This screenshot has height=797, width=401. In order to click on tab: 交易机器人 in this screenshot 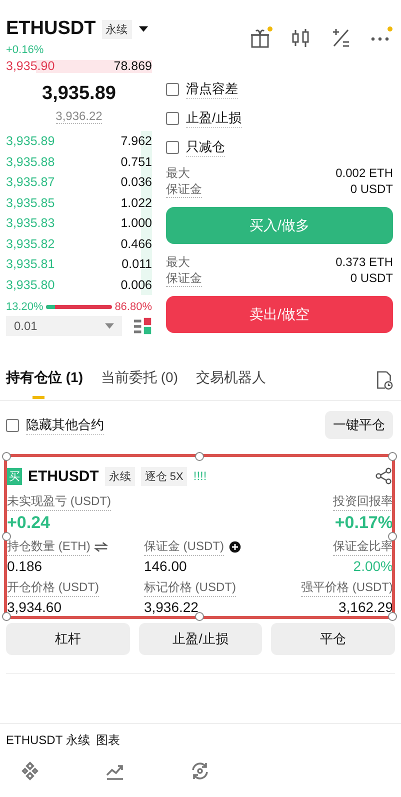, I will do `click(231, 380)`.